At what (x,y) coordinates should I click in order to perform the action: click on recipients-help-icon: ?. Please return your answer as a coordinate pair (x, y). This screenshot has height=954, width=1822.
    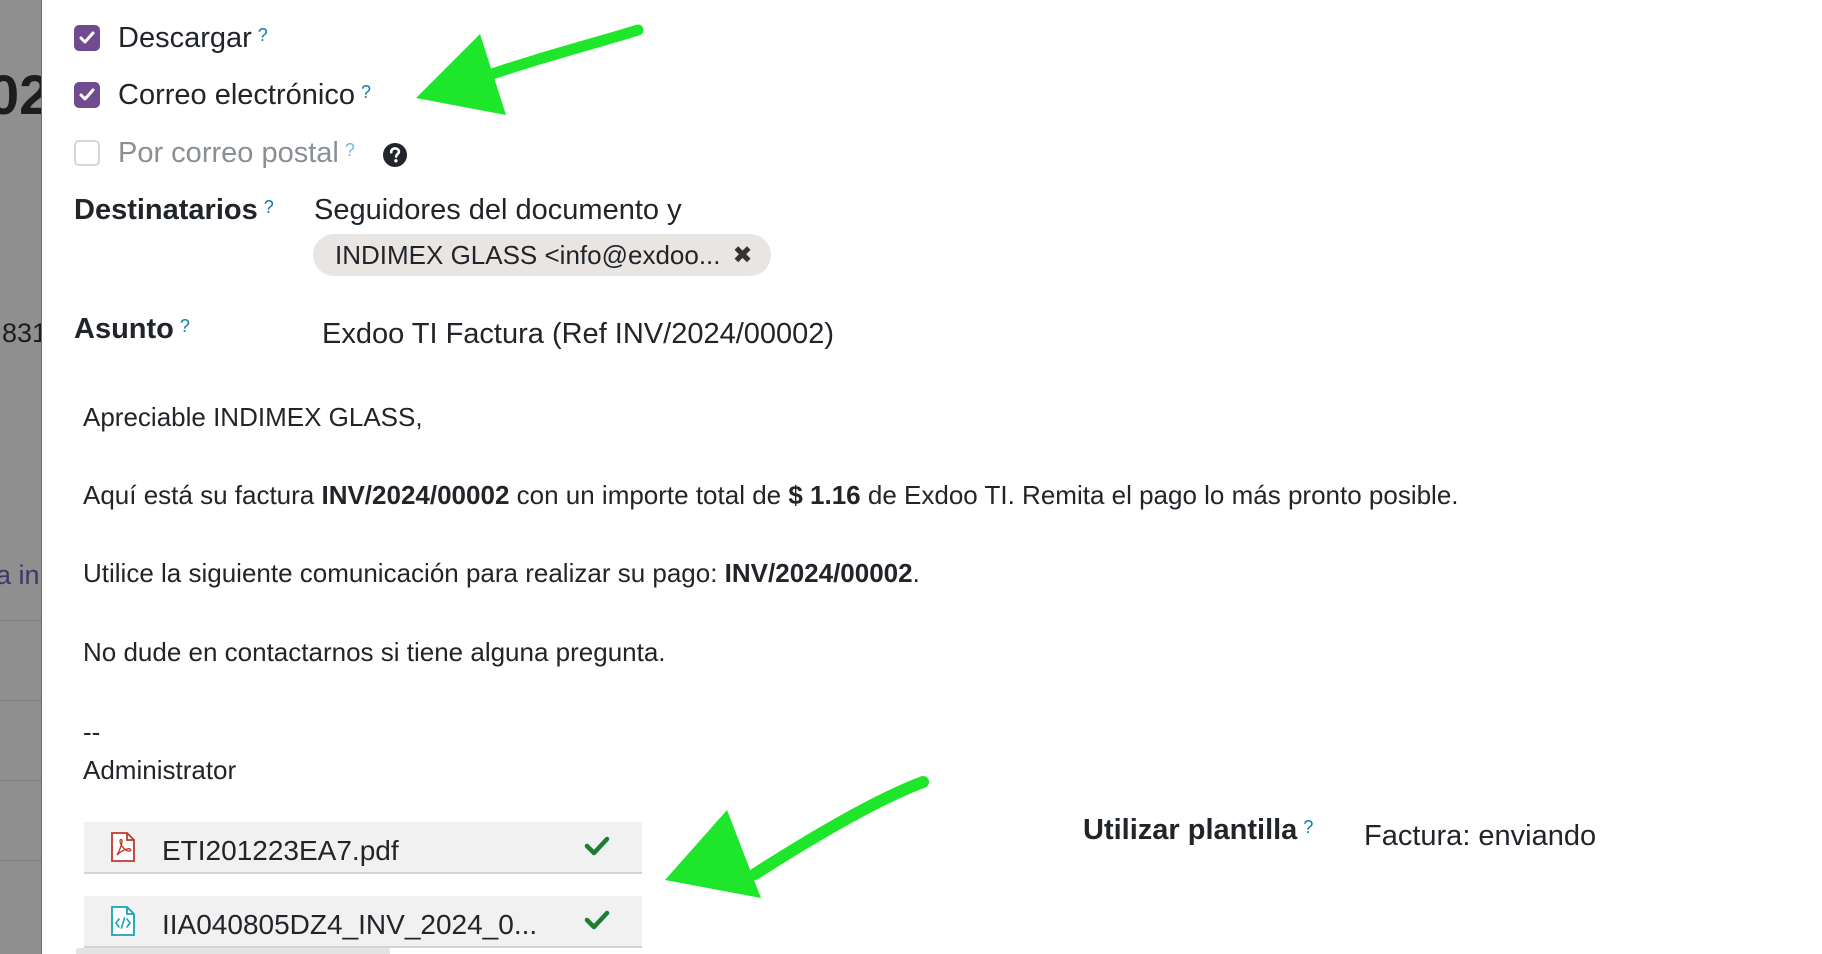
    Looking at the image, I should click on (269, 207).